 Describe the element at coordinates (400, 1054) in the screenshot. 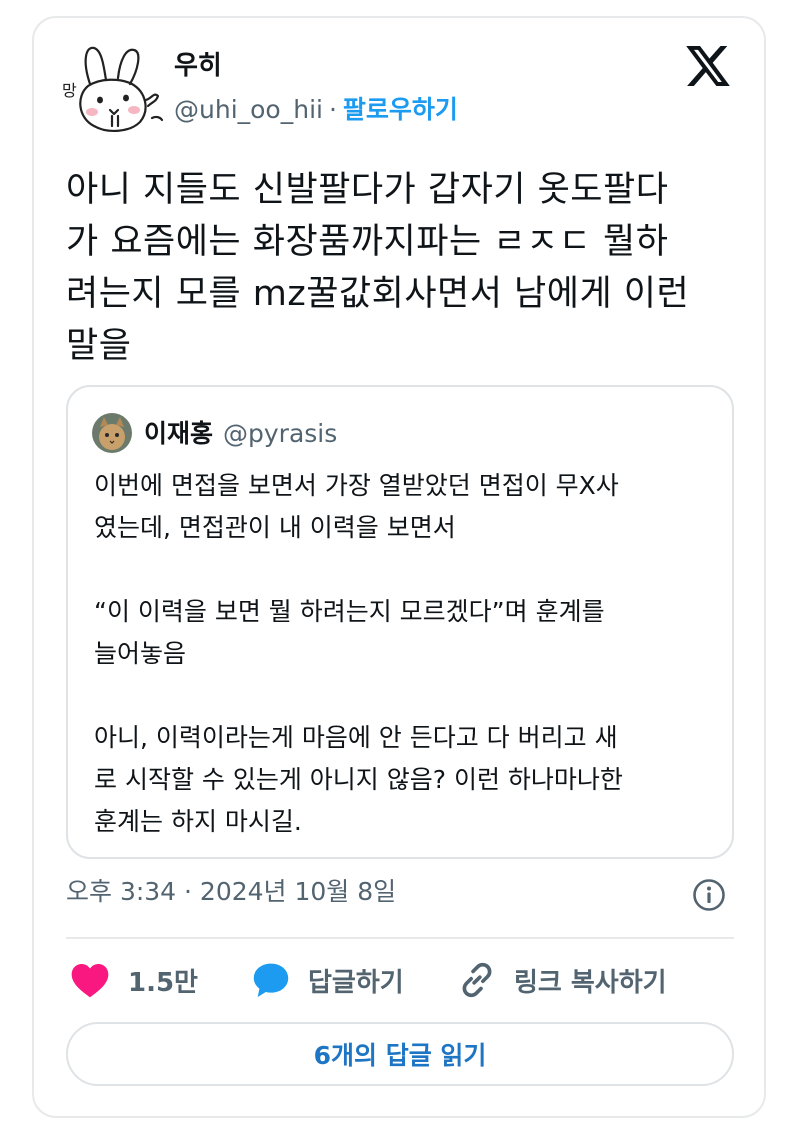

I see `read-replies-button: 6개의 답글 읽기` at that location.